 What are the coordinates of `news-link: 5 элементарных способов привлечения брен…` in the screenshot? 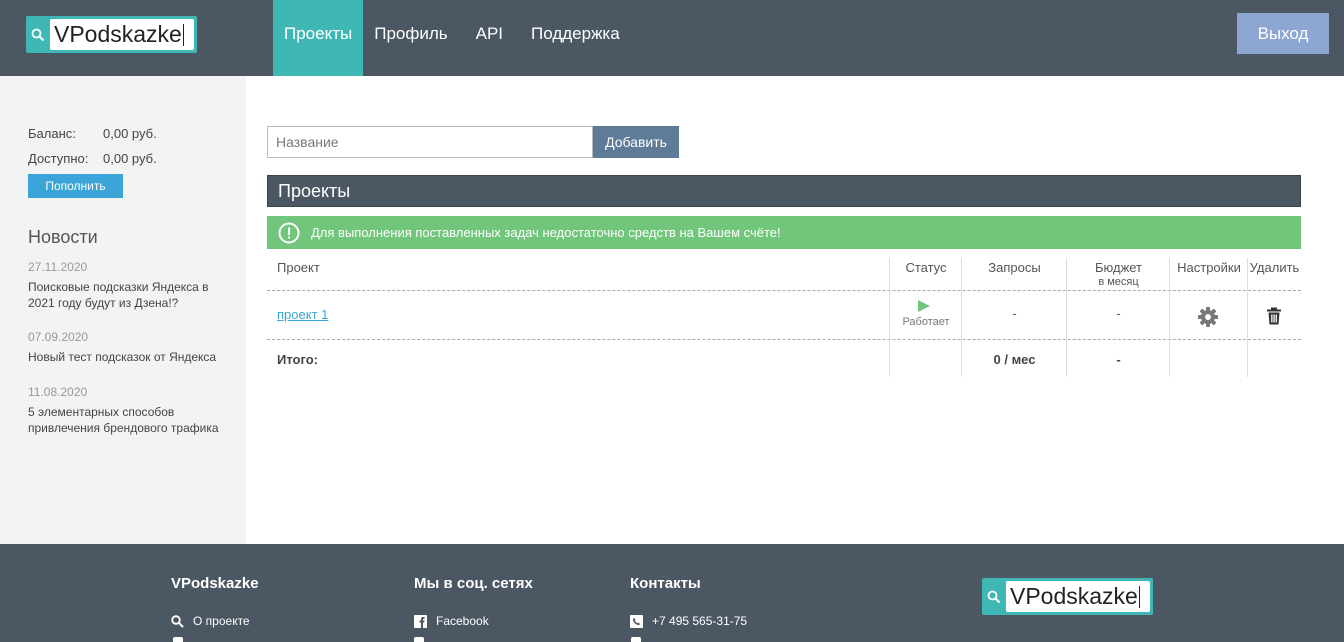 It's located at (130, 420).